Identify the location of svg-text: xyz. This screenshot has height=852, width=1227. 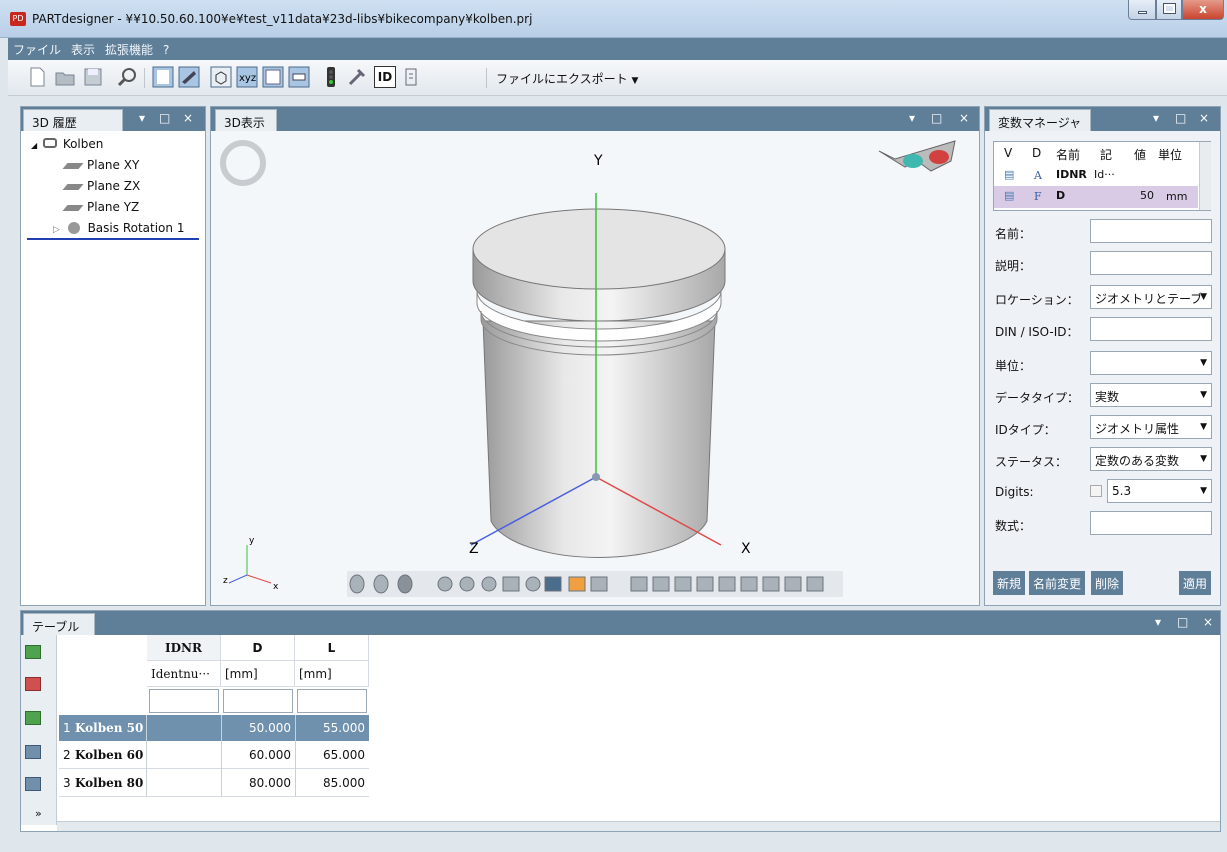
(247, 78).